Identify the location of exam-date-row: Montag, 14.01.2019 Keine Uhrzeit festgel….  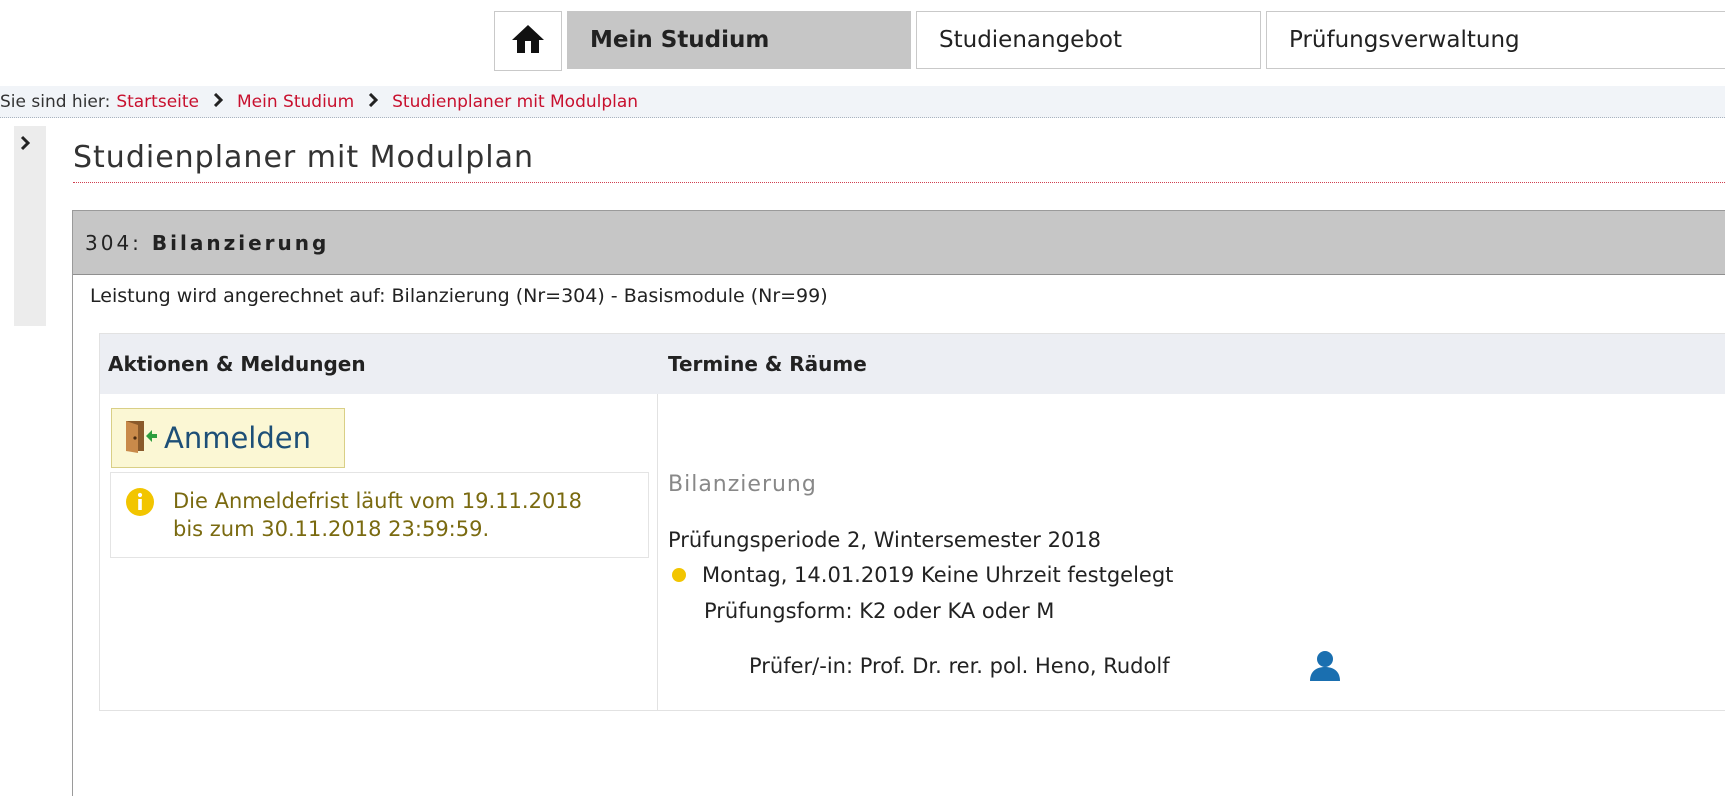
(922, 575).